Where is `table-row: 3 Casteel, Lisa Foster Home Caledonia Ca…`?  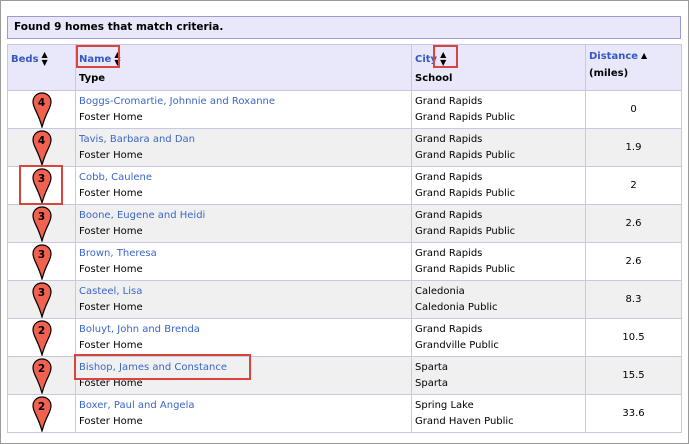
table-row: 3 Casteel, Lisa Foster Home Caledonia Ca… is located at coordinates (344, 299).